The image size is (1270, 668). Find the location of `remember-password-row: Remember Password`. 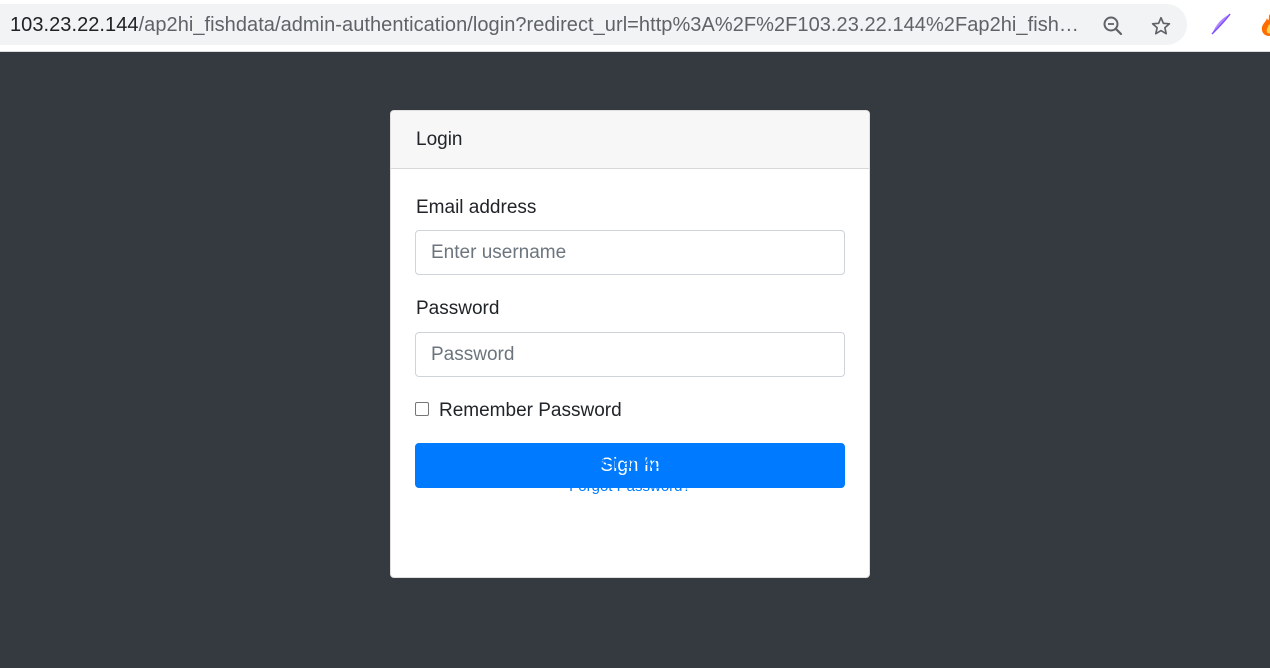

remember-password-row: Remember Password is located at coordinates (518, 411).